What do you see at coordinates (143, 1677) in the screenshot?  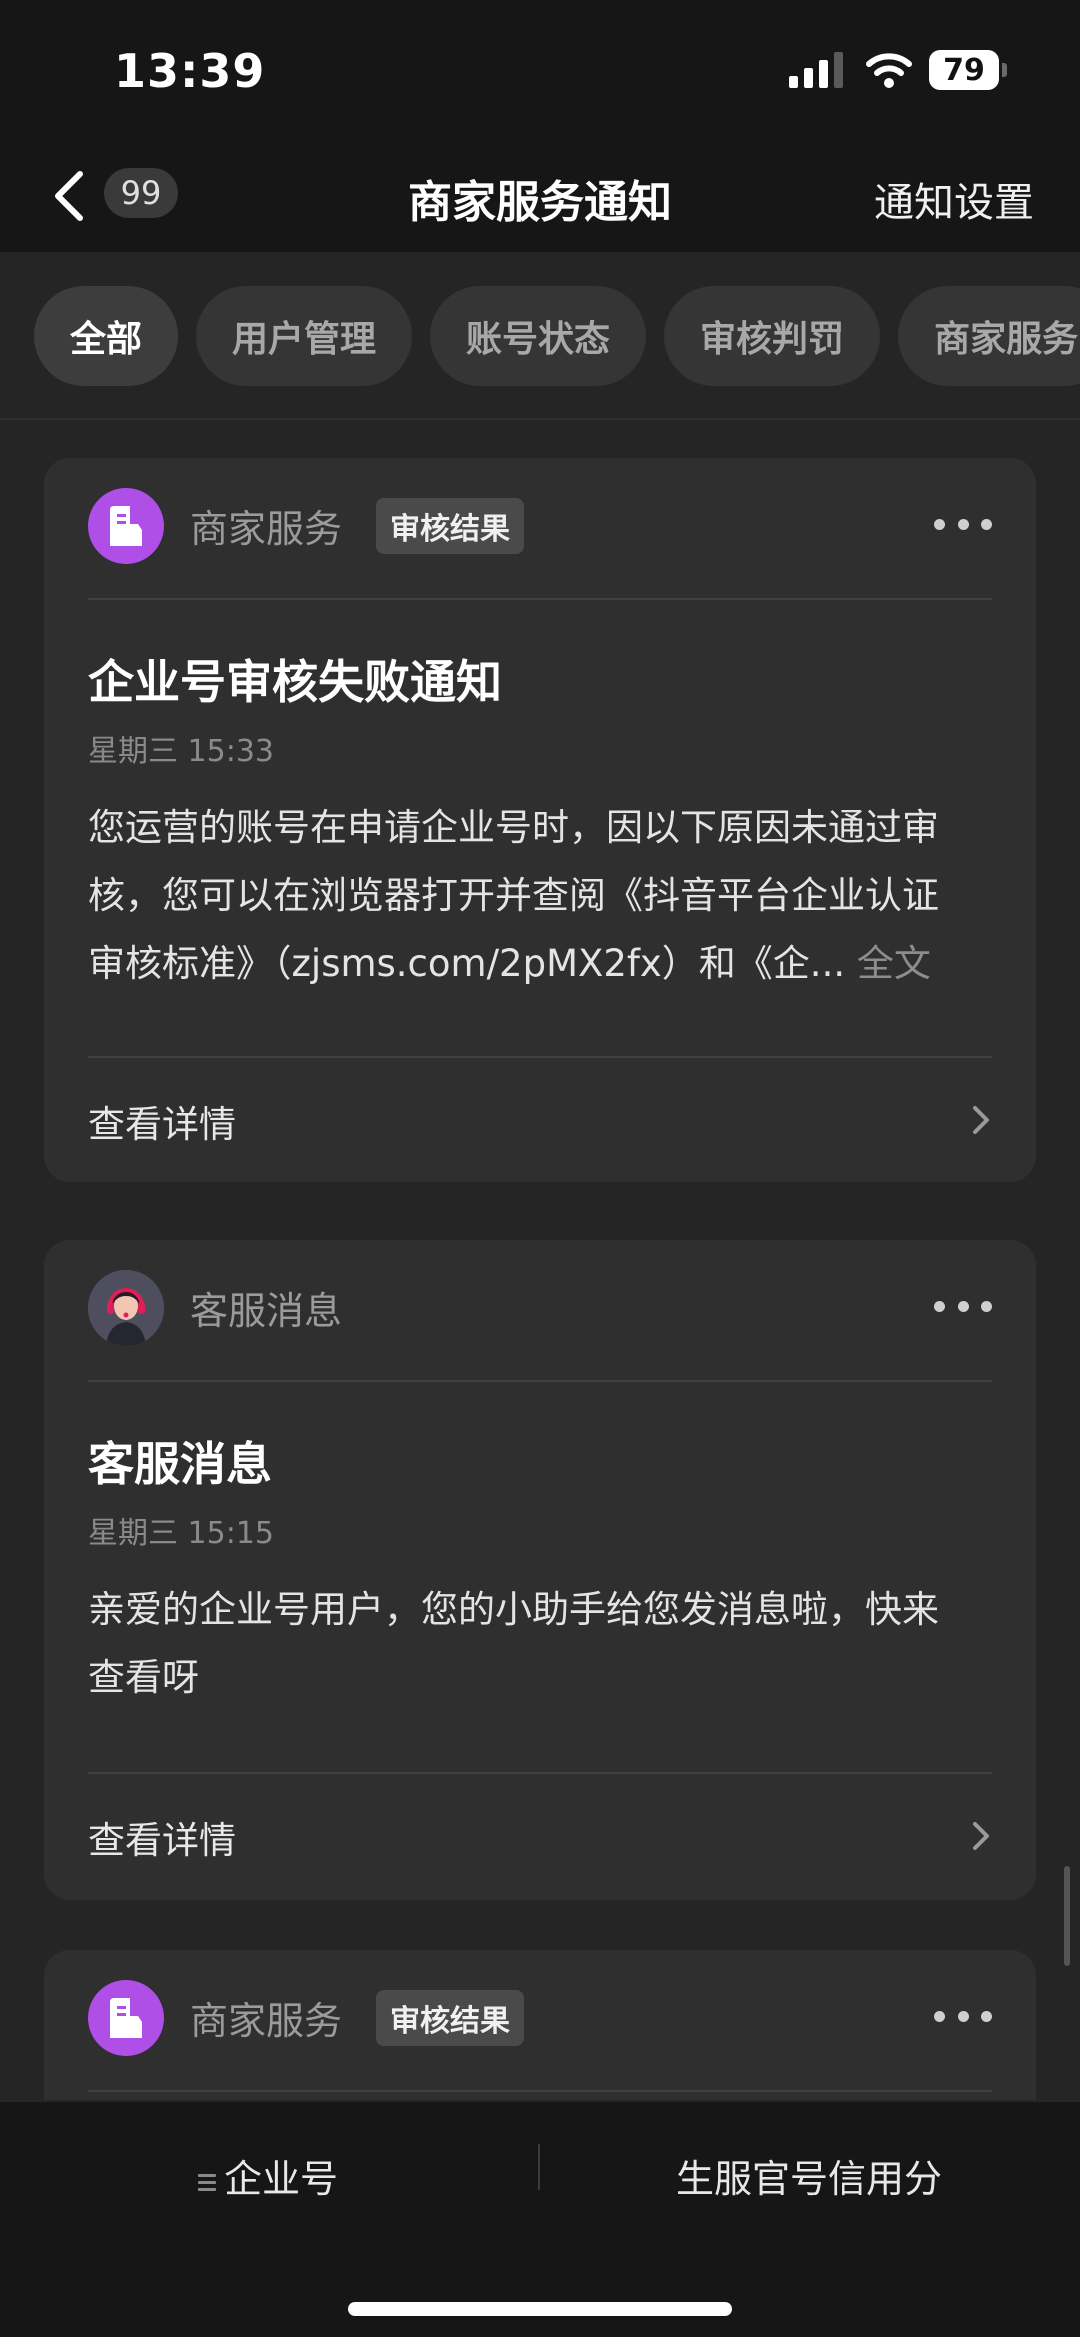 I see `body-line: 查看呀` at bounding box center [143, 1677].